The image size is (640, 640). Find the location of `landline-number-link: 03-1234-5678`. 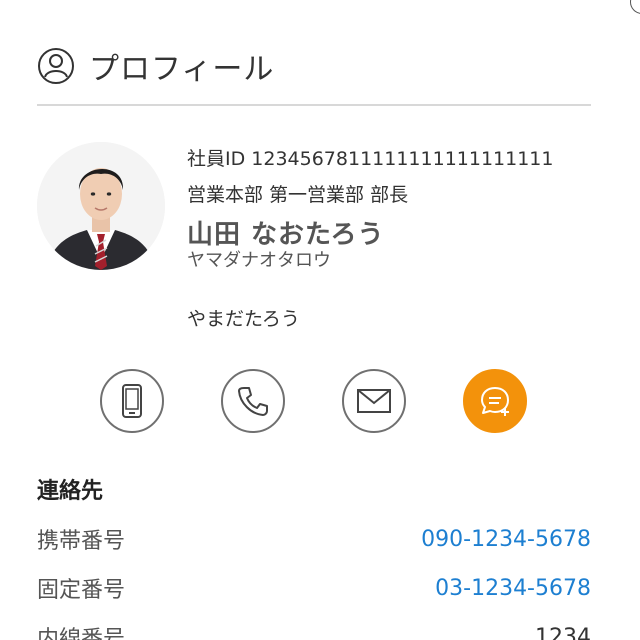

landline-number-link: 03-1234-5678 is located at coordinates (513, 588).